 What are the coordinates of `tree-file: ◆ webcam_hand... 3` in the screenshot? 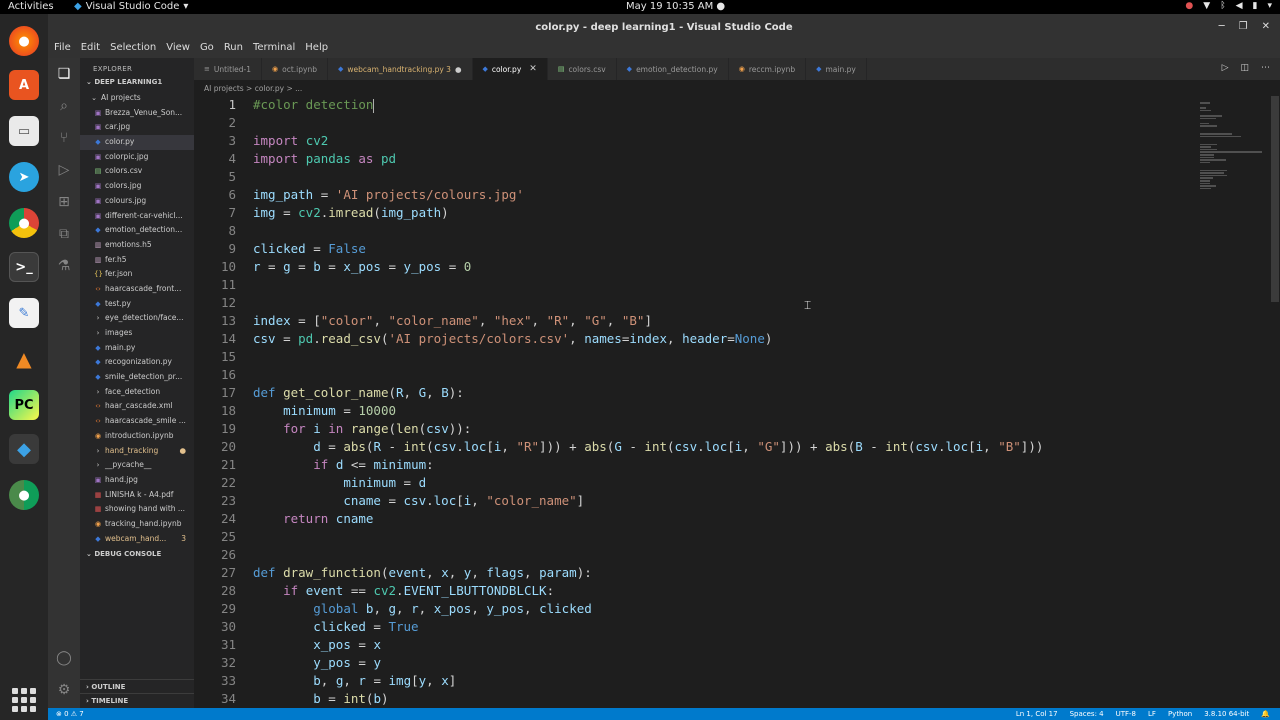 It's located at (137, 539).